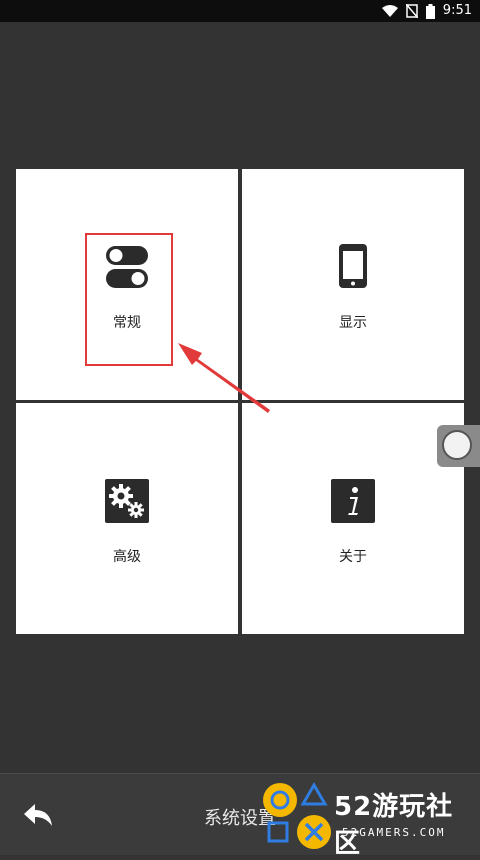 The height and width of the screenshot is (860, 480). I want to click on watermark-brand: 52游玩社区, so click(394, 825).